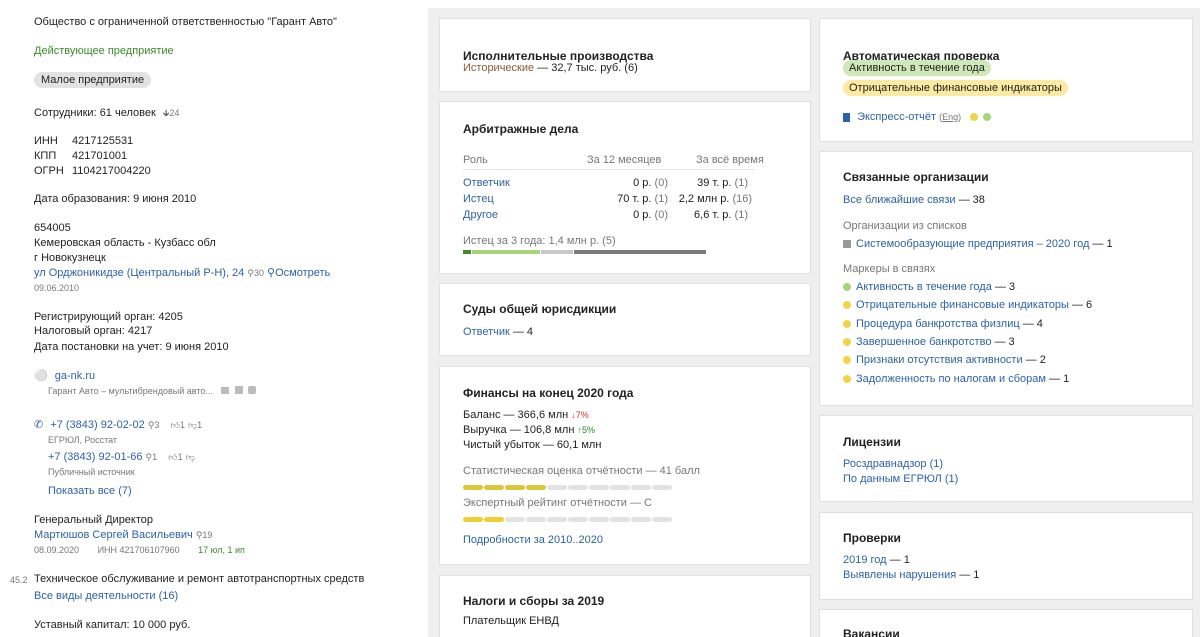  What do you see at coordinates (865, 560) in the screenshot?
I see `inspections-2019-link: 2019 год` at bounding box center [865, 560].